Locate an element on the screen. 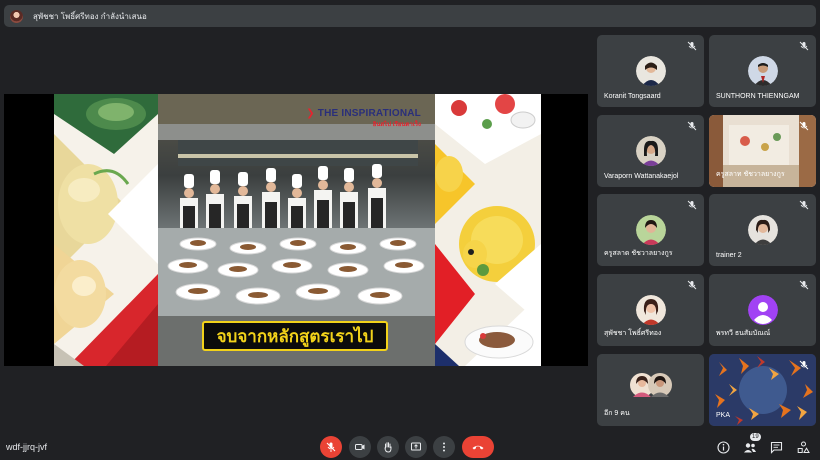 Image resolution: width=820 pixels, height=460 pixels. mic-toggle-button is located at coordinates (331, 447).